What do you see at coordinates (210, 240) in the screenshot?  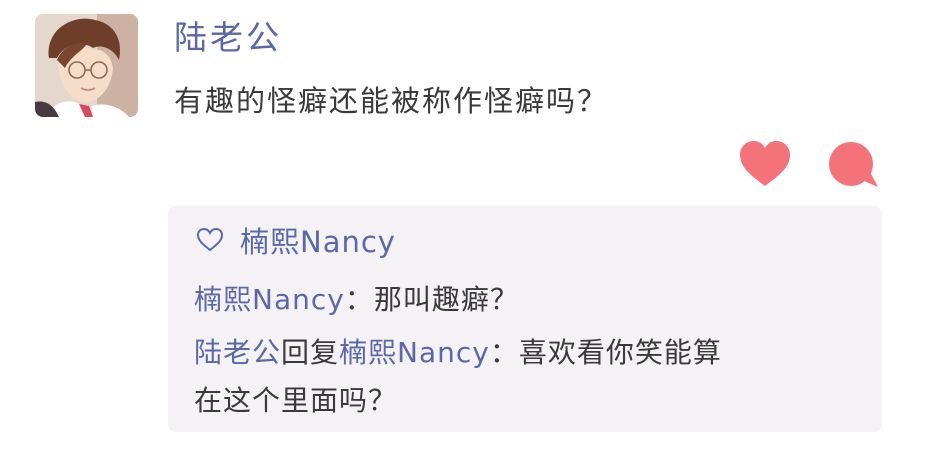 I see `heart-outline-icon` at bounding box center [210, 240].